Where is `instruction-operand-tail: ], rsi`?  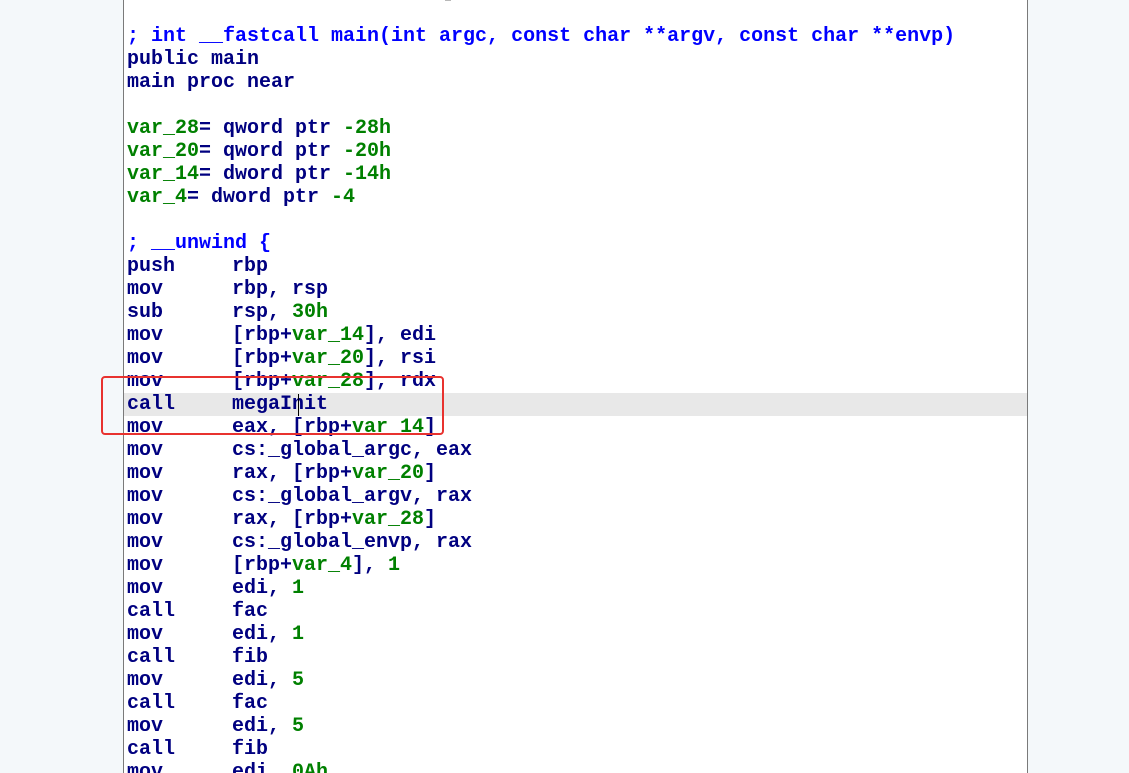
instruction-operand-tail: ], rsi is located at coordinates (400, 358).